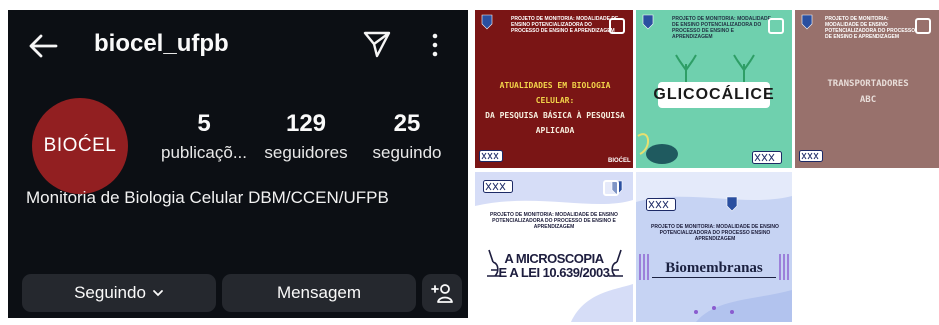 The image size is (939, 325). What do you see at coordinates (868, 84) in the screenshot?
I see `post-title-line: TRANSPORTADORES` at bounding box center [868, 84].